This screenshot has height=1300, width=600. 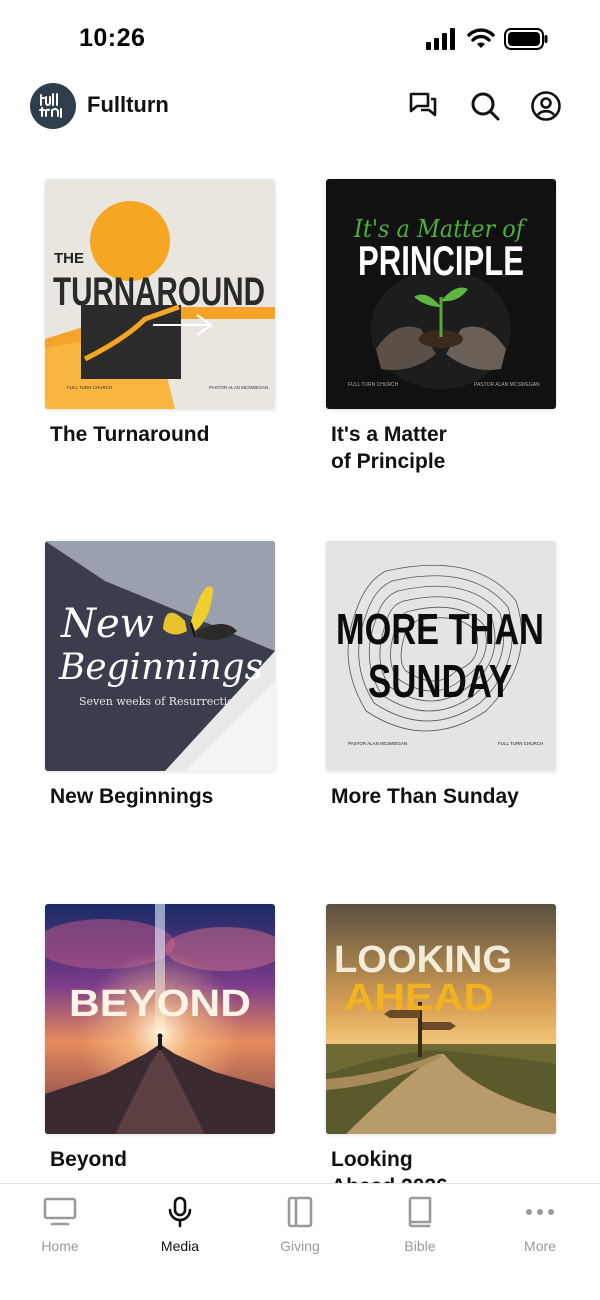 I want to click on microphone-icon, so click(x=180, y=1212).